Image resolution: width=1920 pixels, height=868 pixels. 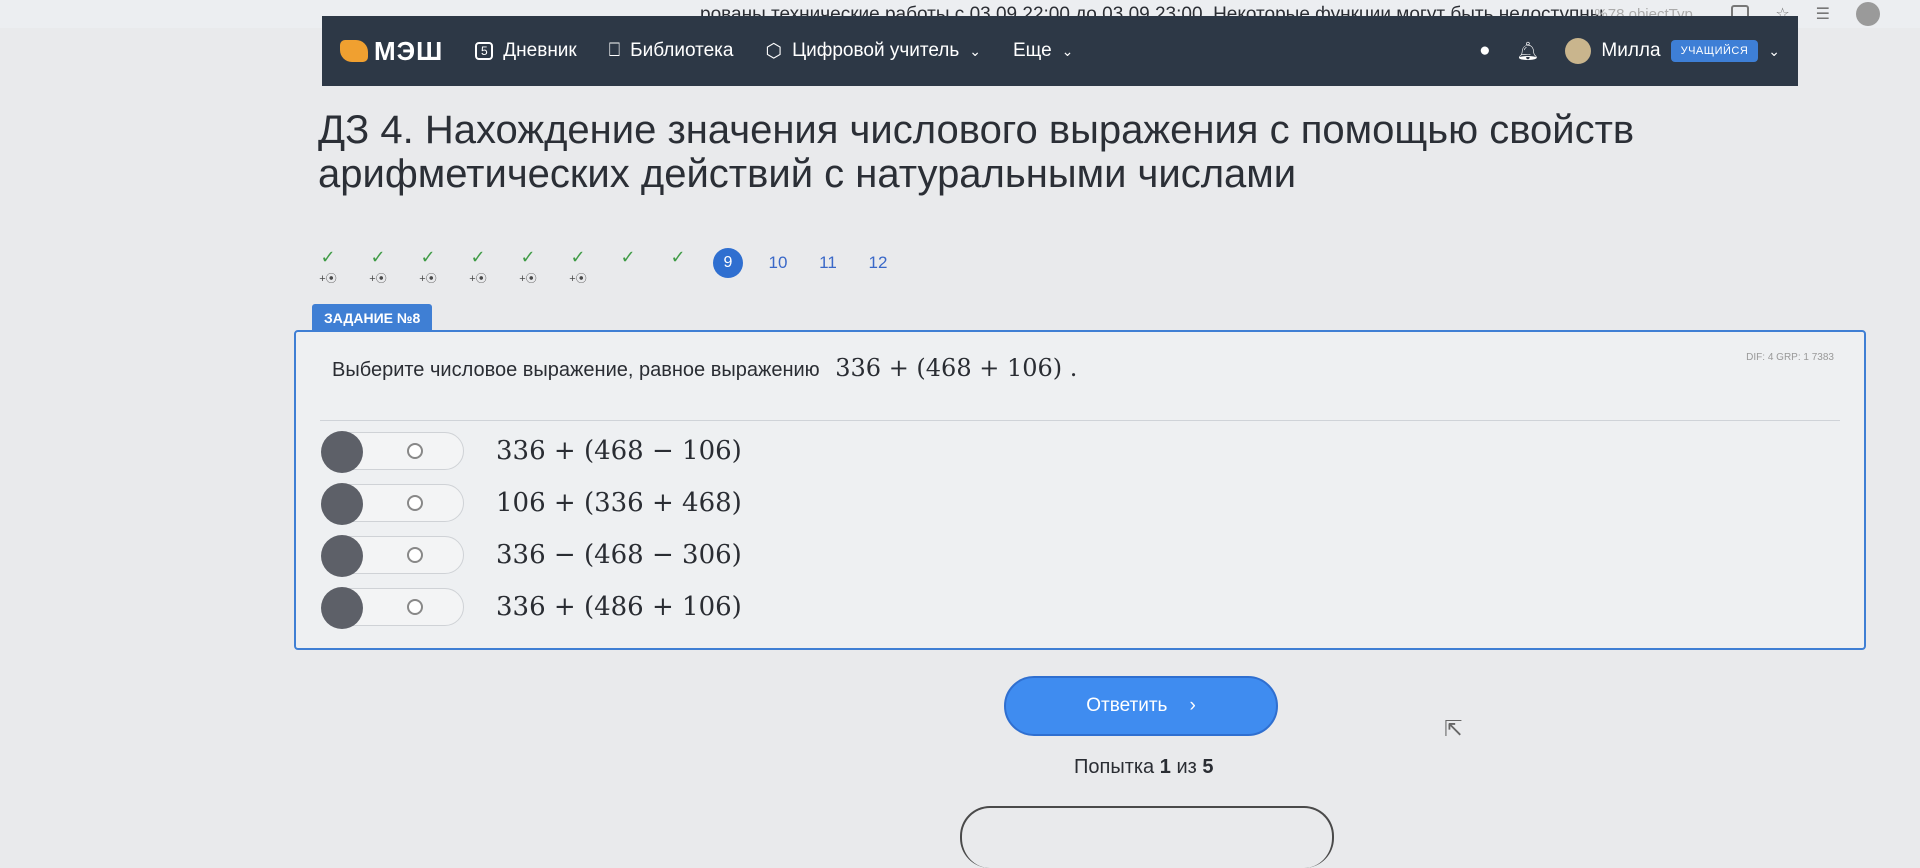 What do you see at coordinates (1165, 767) in the screenshot?
I see `attempt-current: 1` at bounding box center [1165, 767].